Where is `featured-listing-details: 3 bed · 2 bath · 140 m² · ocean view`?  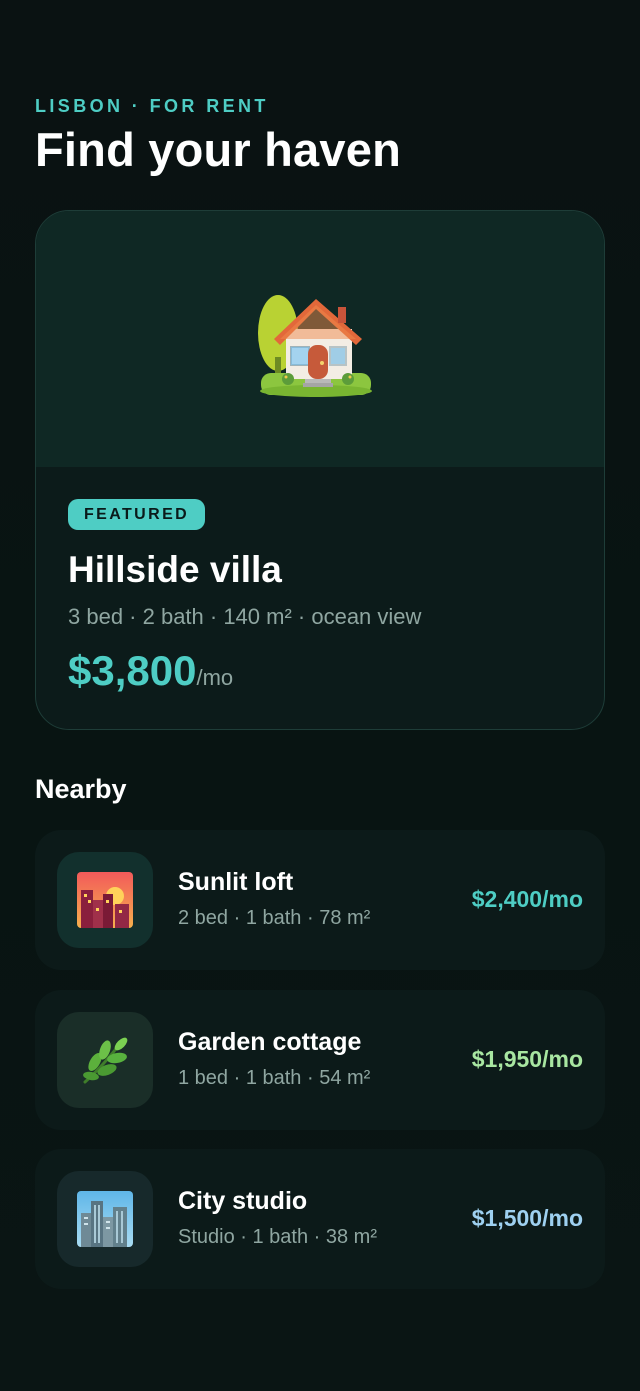 featured-listing-details: 3 bed · 2 bath · 140 m² · ocean view is located at coordinates (245, 616).